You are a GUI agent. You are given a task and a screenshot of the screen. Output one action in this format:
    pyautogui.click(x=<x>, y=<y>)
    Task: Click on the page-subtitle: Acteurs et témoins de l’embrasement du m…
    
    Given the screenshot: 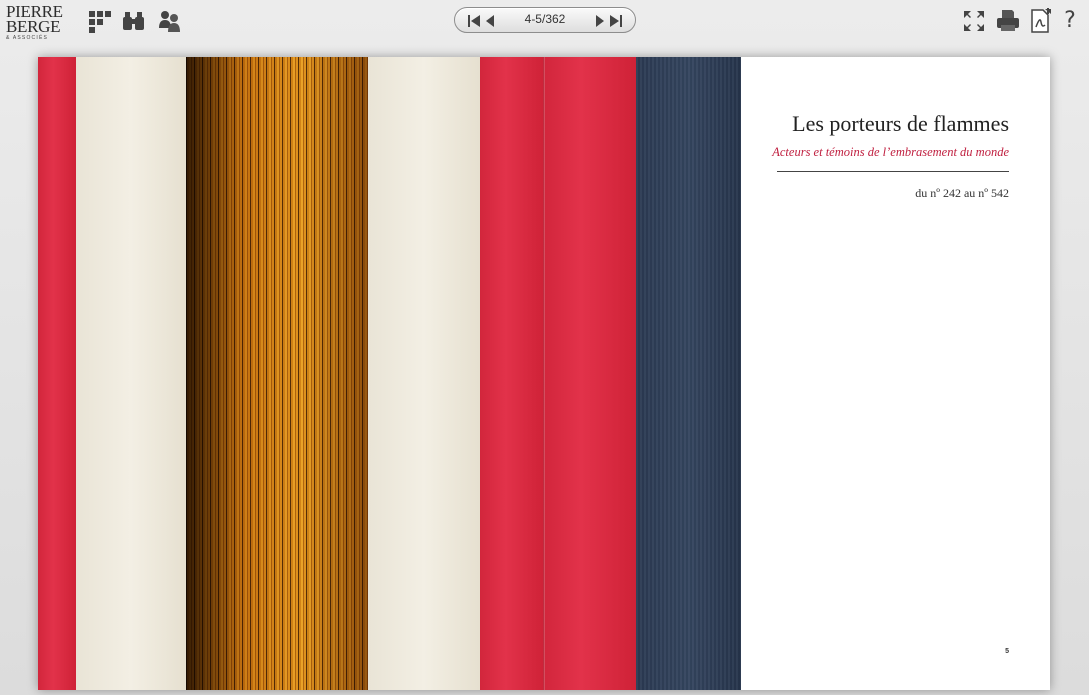 What is the action you would take?
    pyautogui.click(x=890, y=152)
    